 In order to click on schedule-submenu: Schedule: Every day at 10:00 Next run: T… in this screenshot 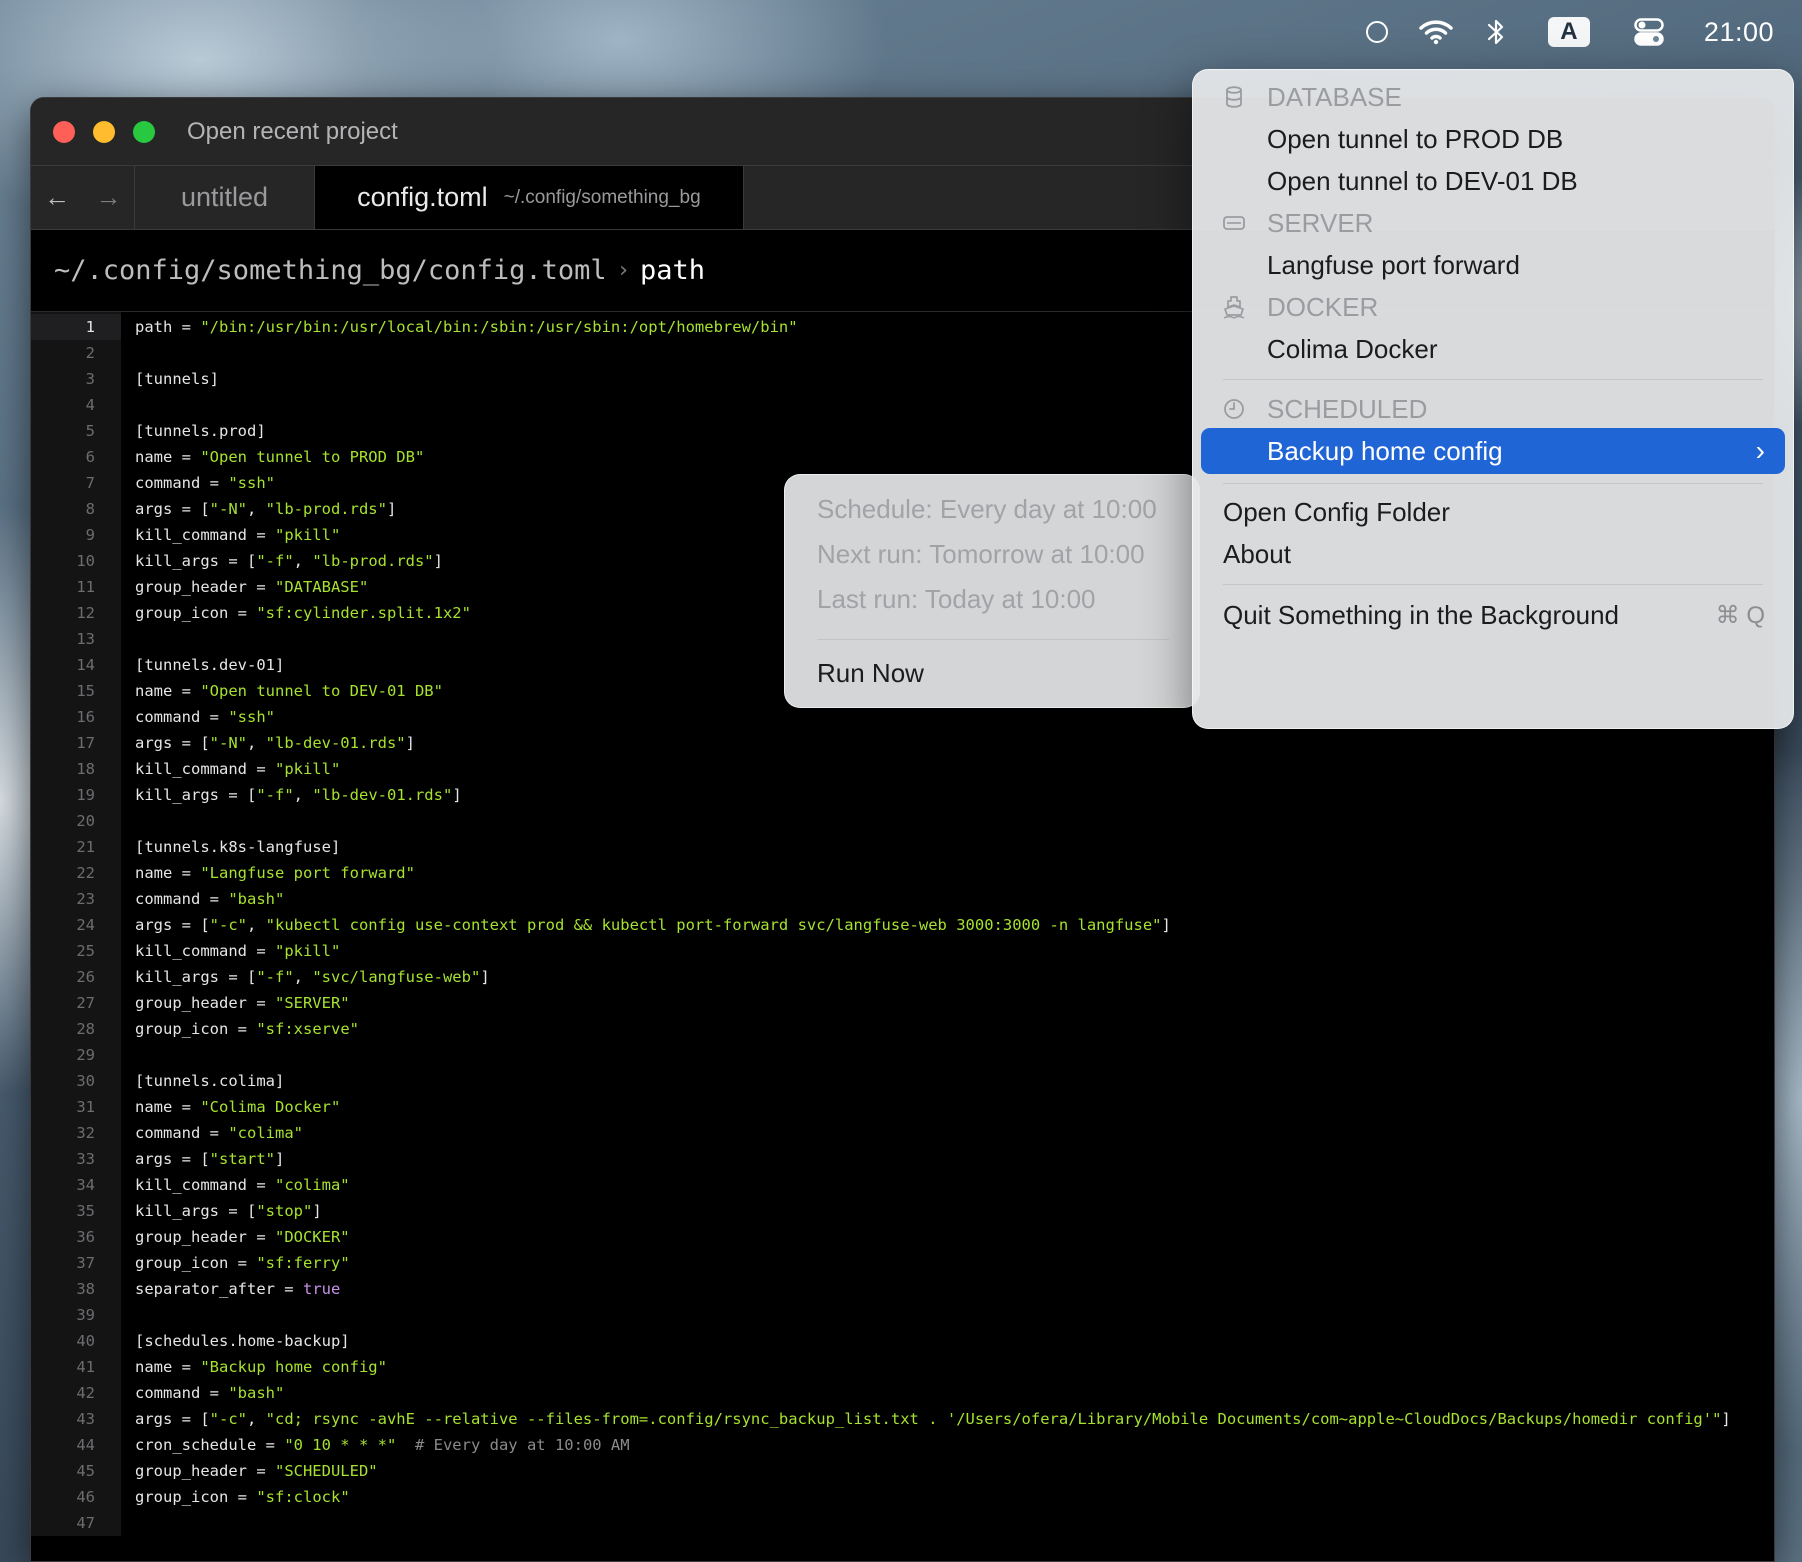, I will do `click(992, 591)`.